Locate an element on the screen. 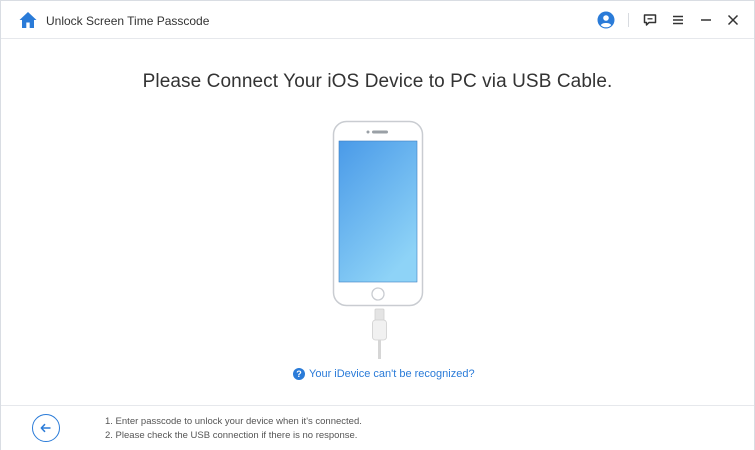 Image resolution: width=755 pixels, height=450 pixels. device-not-recognized-link: ? Your iDevice can't be recognized? is located at coordinates (384, 374).